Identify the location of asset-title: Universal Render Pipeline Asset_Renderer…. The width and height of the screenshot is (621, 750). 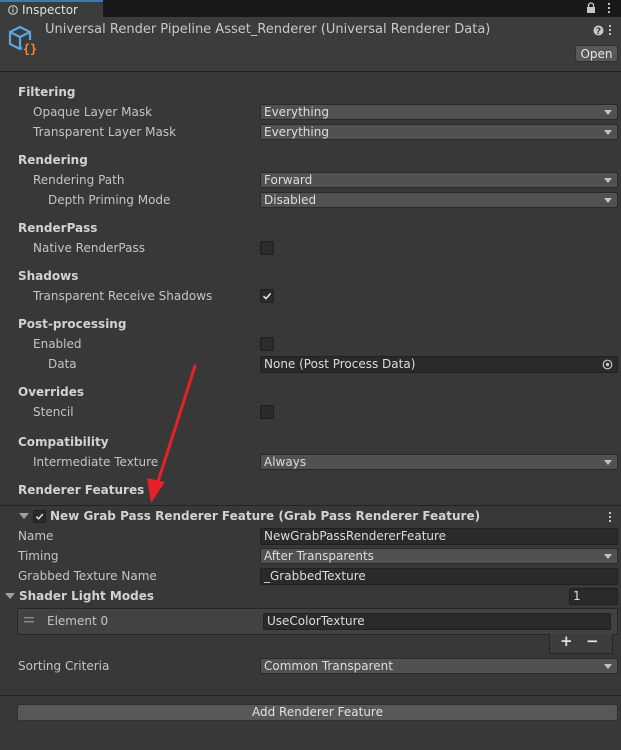
(268, 29).